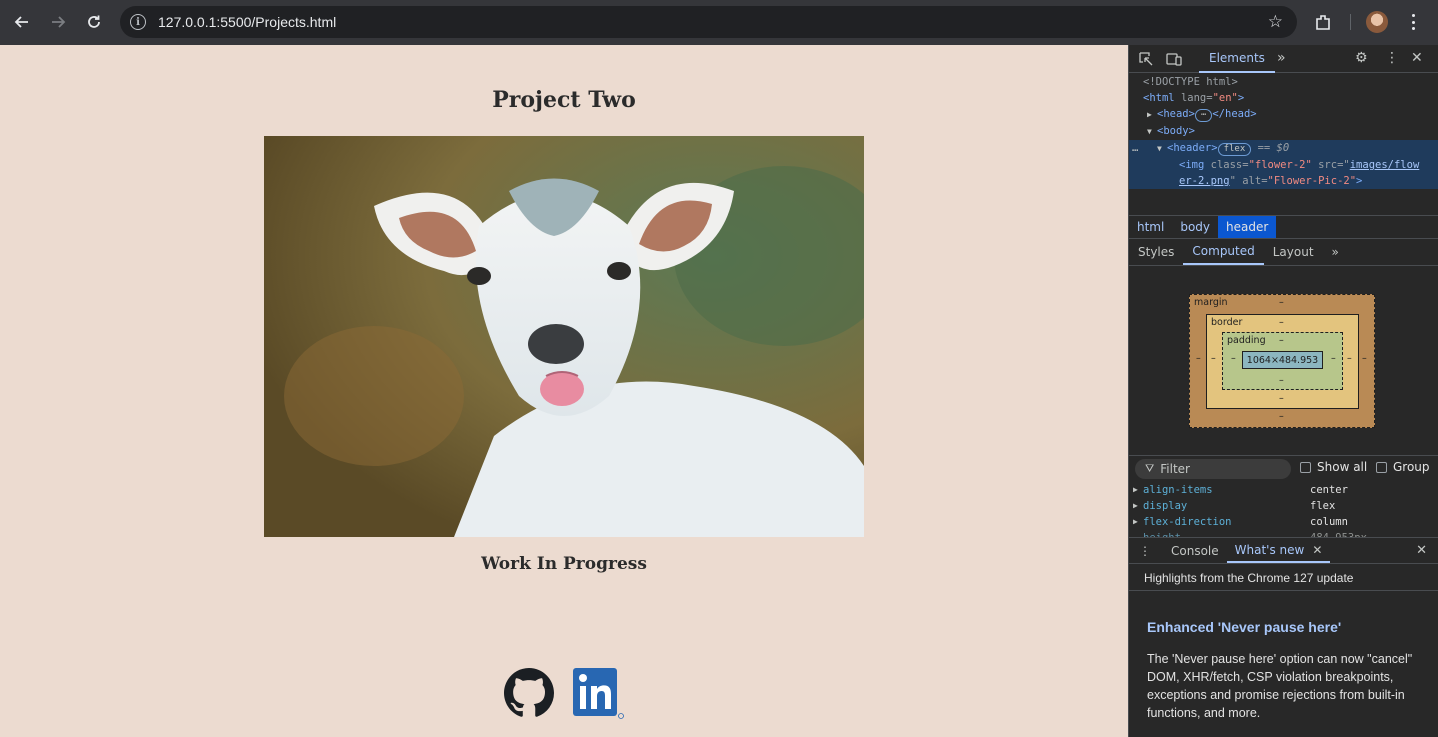  What do you see at coordinates (1305, 467) in the screenshot?
I see `show-all-checkbox` at bounding box center [1305, 467].